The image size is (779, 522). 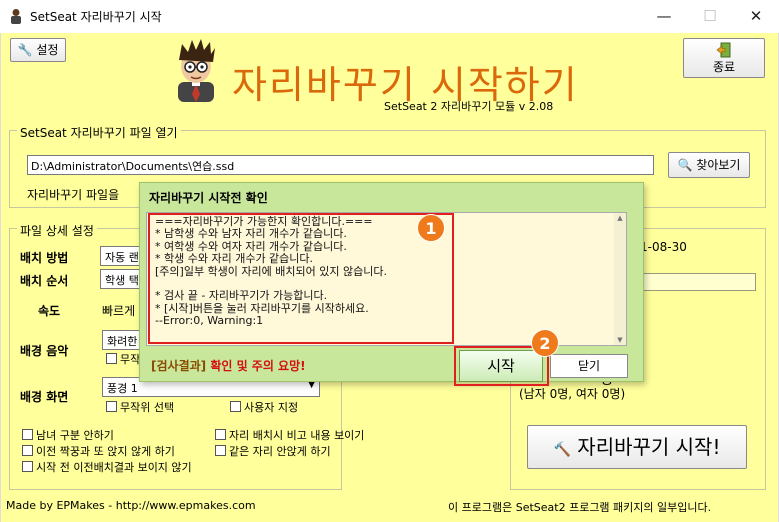 I want to click on app-icon, so click(x=16, y=16).